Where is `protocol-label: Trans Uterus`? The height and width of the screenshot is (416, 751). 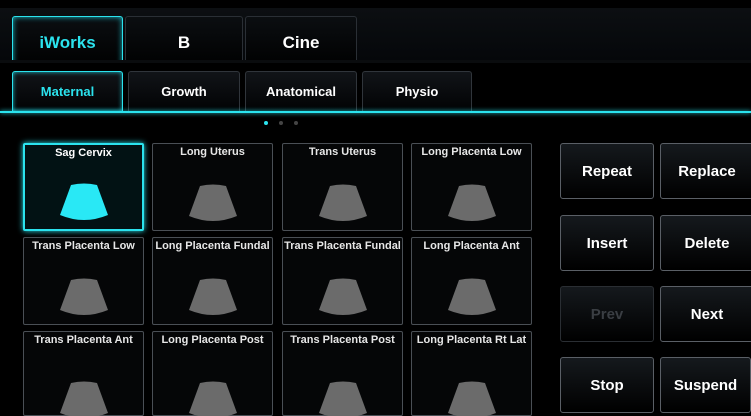
protocol-label: Trans Uterus is located at coordinates (342, 152).